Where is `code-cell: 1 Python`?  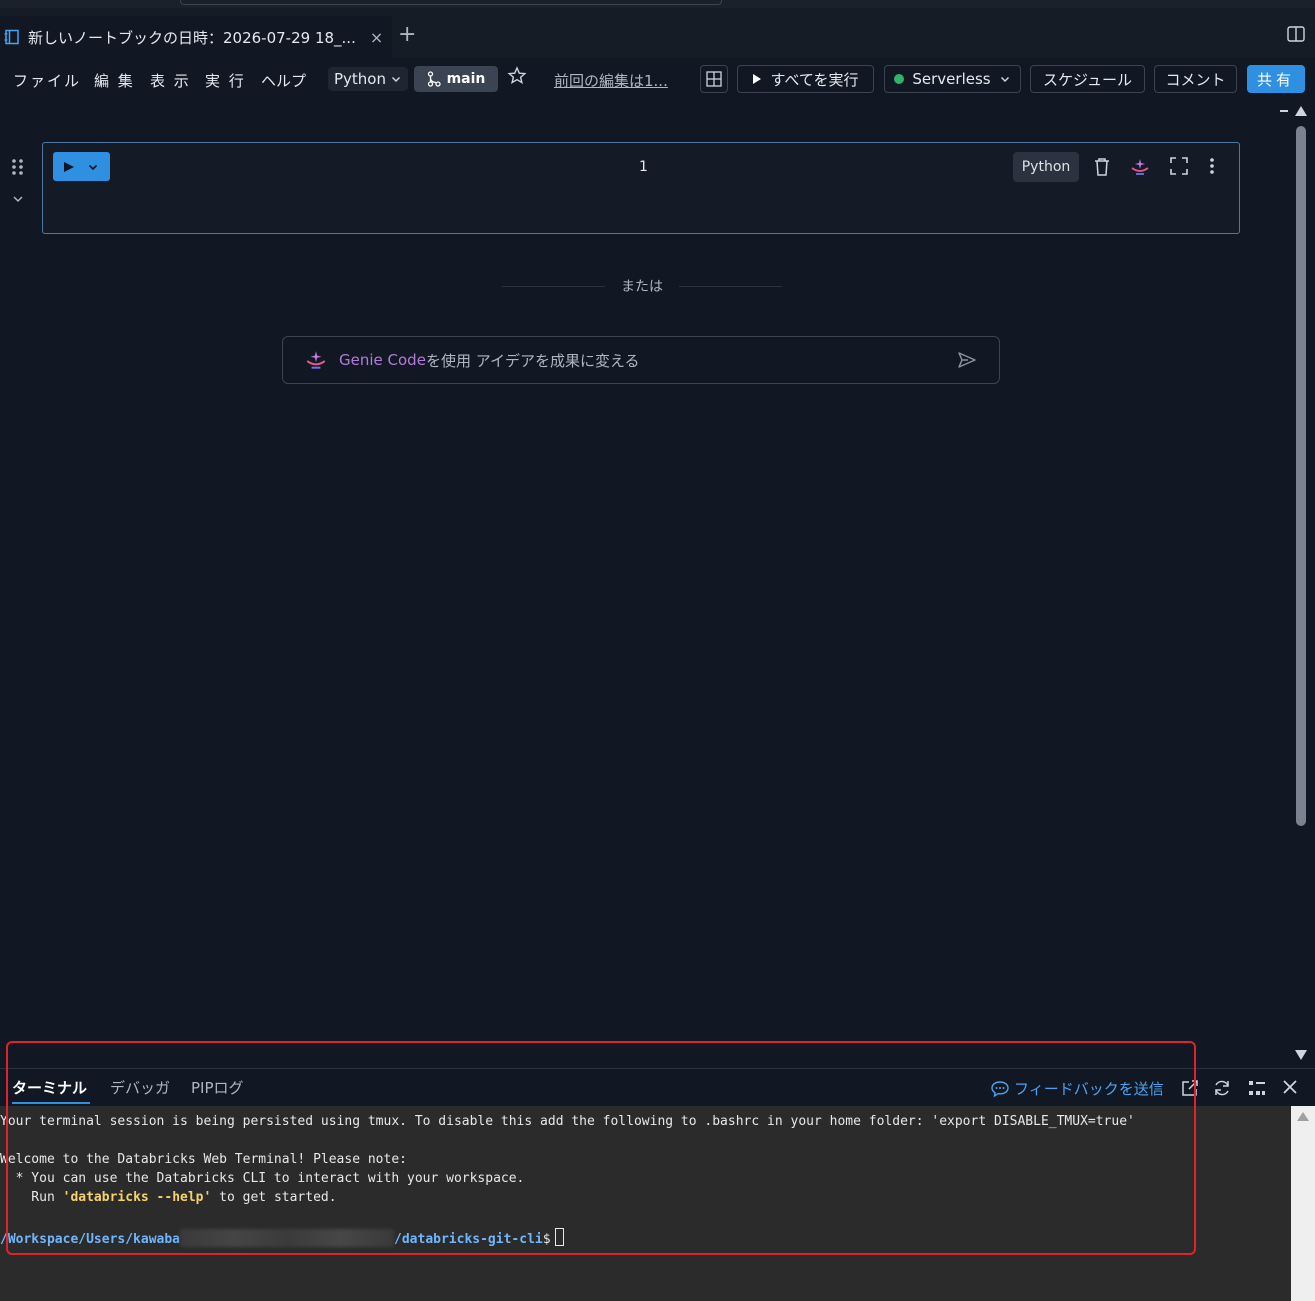
code-cell: 1 Python is located at coordinates (641, 188).